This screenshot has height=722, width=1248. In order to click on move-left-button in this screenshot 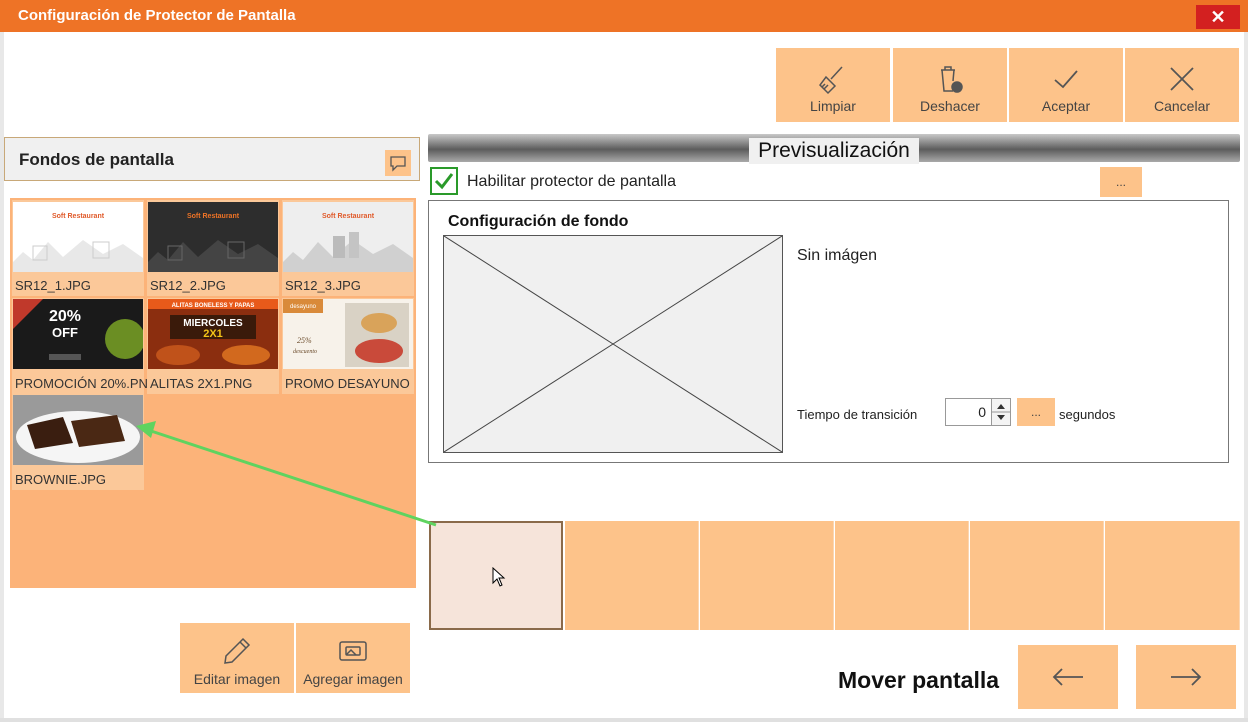, I will do `click(1068, 677)`.